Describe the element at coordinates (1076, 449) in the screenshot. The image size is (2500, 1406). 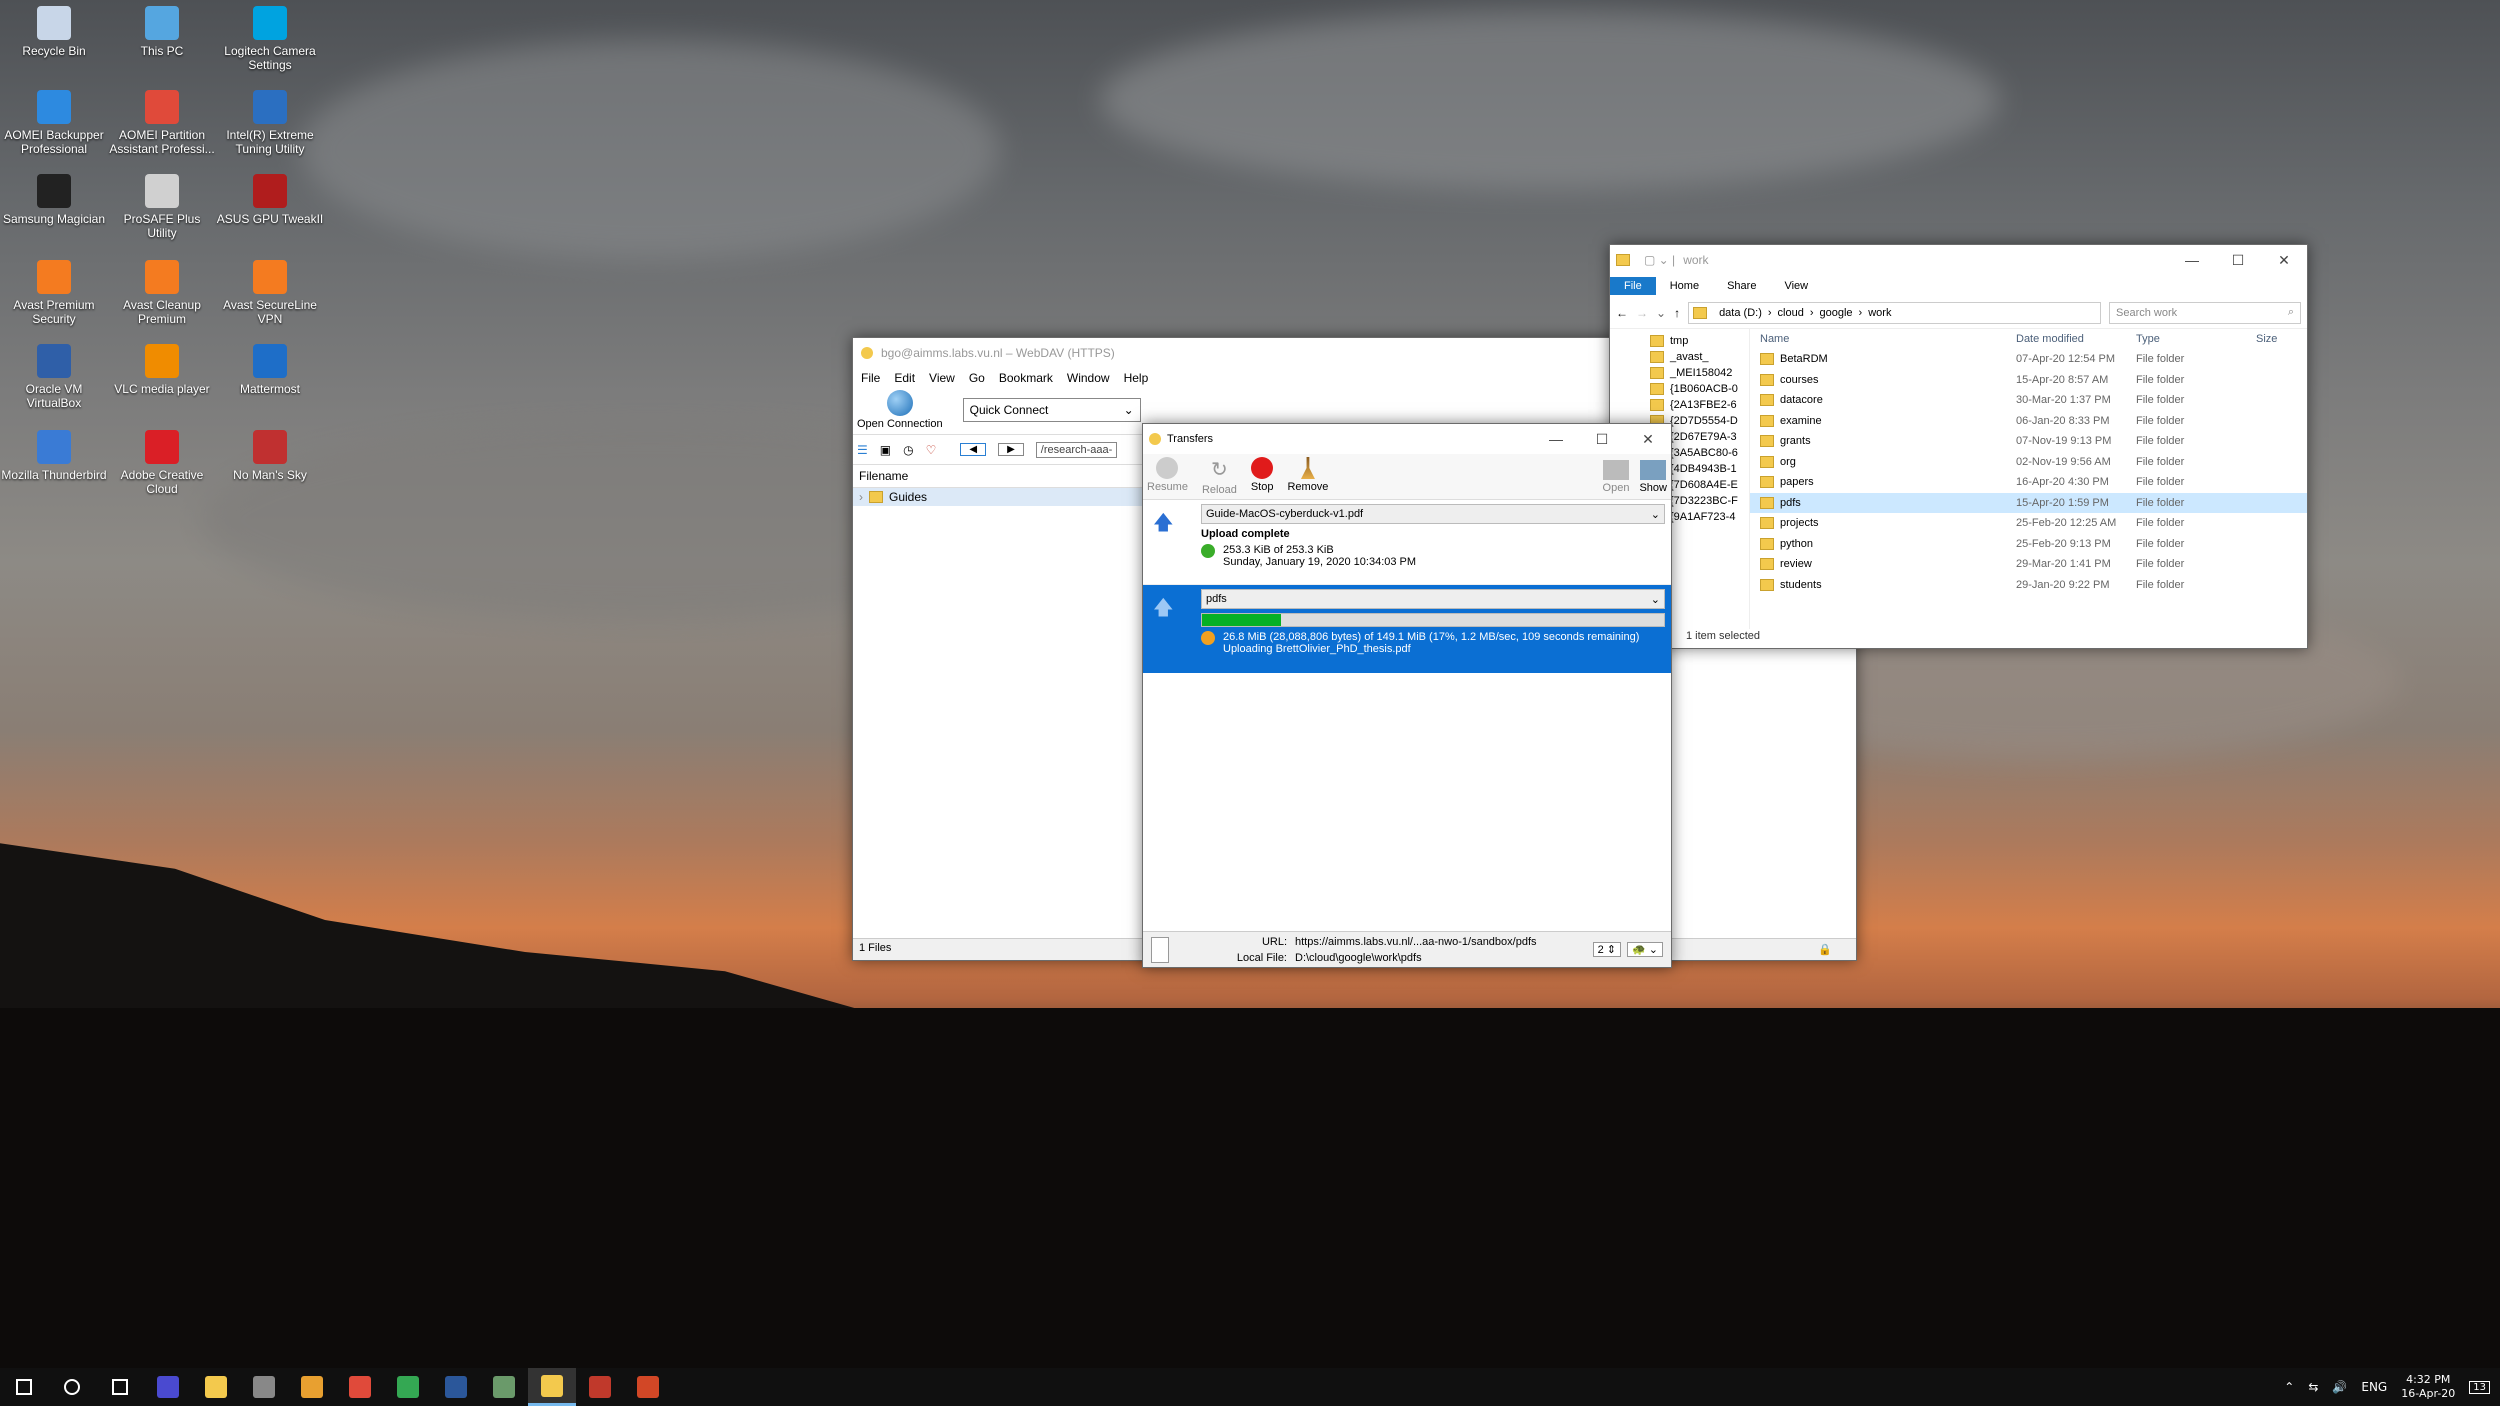
I see `path-select: /research-aaa-` at that location.